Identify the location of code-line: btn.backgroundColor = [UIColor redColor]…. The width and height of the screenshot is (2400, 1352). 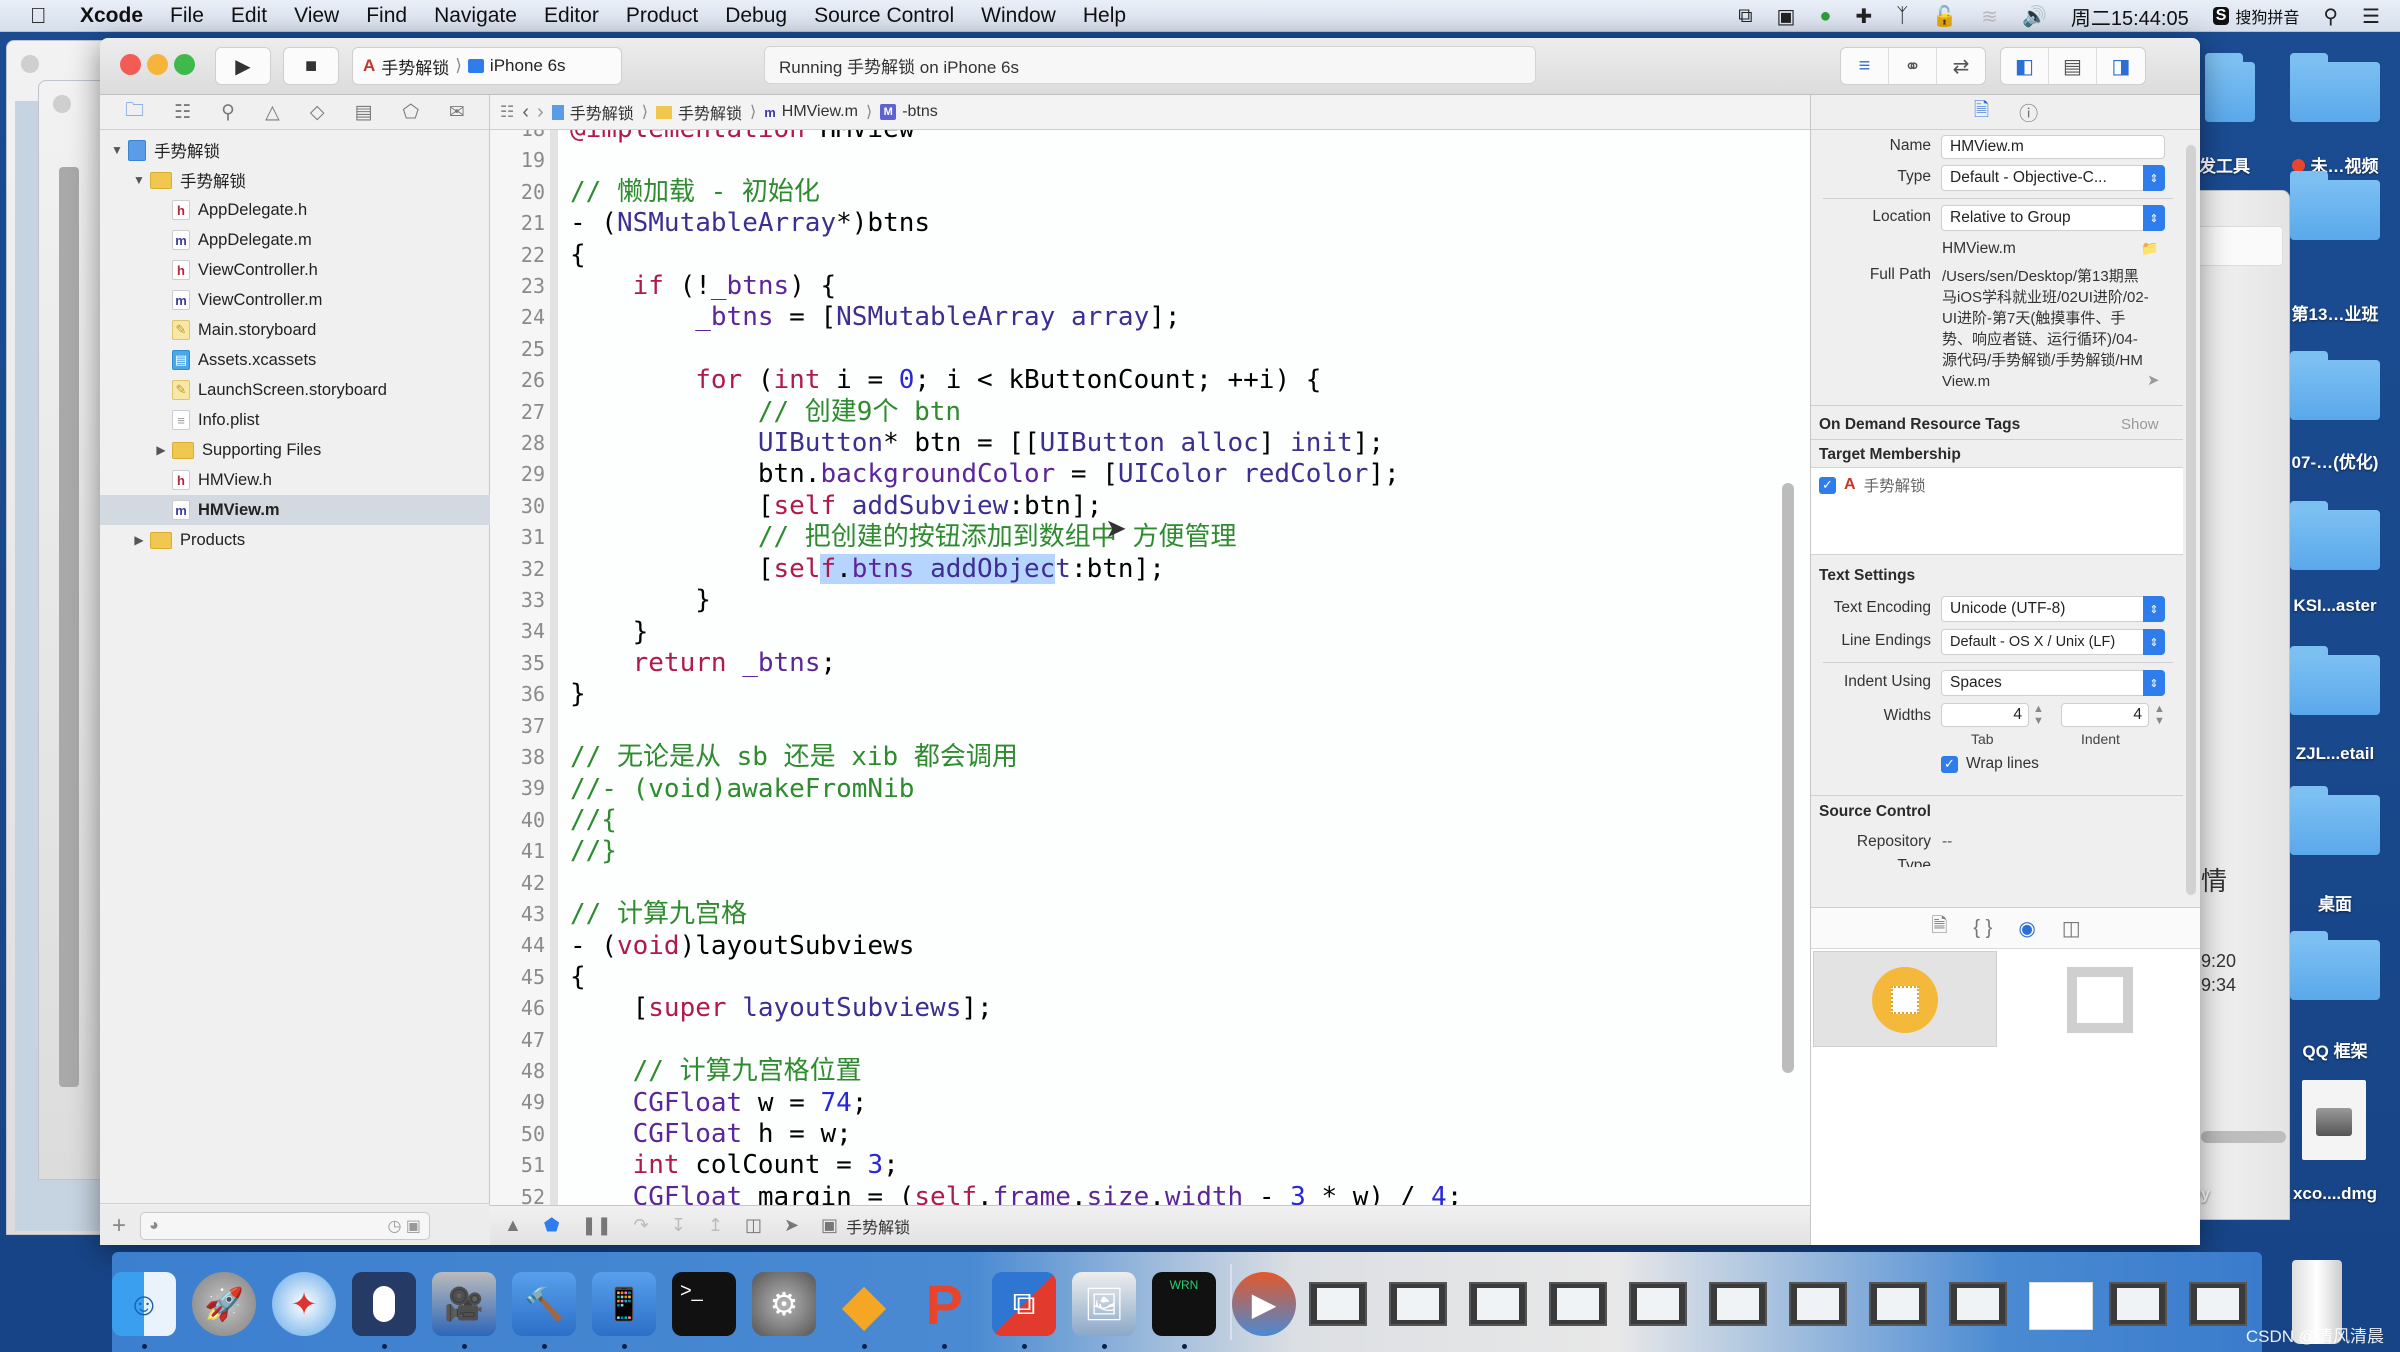
(1016, 474).